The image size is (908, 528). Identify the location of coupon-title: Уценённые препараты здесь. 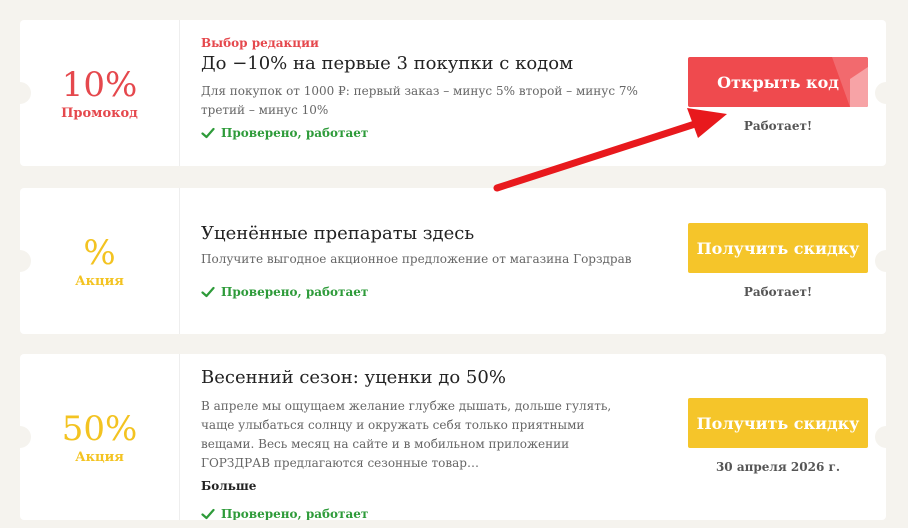
(338, 233).